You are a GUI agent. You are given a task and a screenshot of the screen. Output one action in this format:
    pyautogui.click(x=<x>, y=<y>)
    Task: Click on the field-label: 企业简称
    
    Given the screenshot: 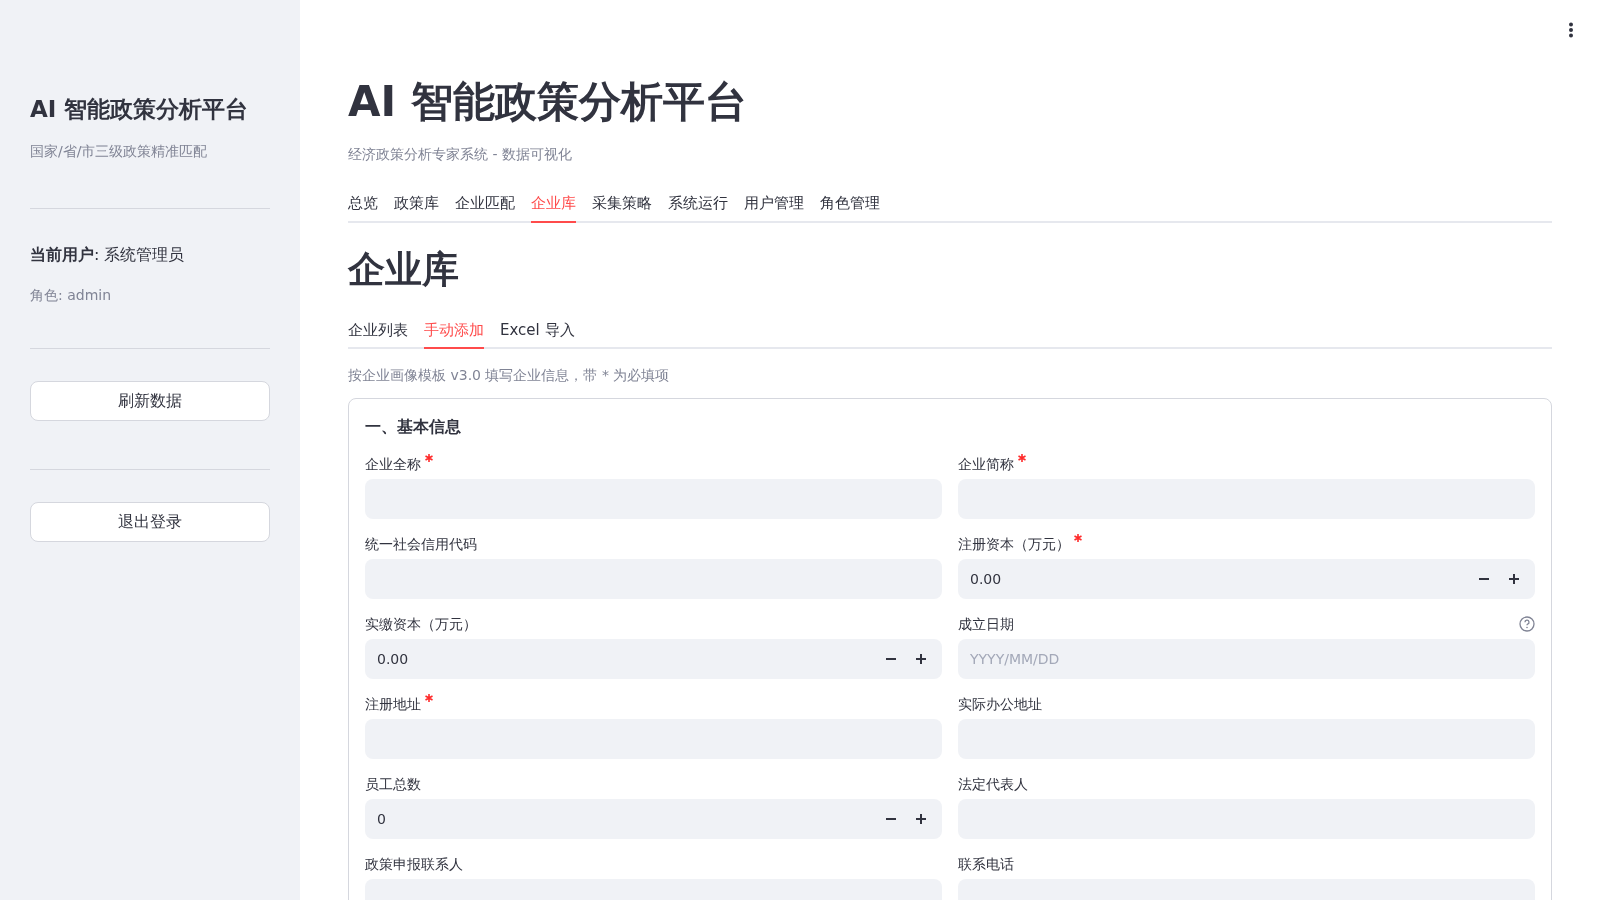 What is the action you would take?
    pyautogui.click(x=986, y=464)
    